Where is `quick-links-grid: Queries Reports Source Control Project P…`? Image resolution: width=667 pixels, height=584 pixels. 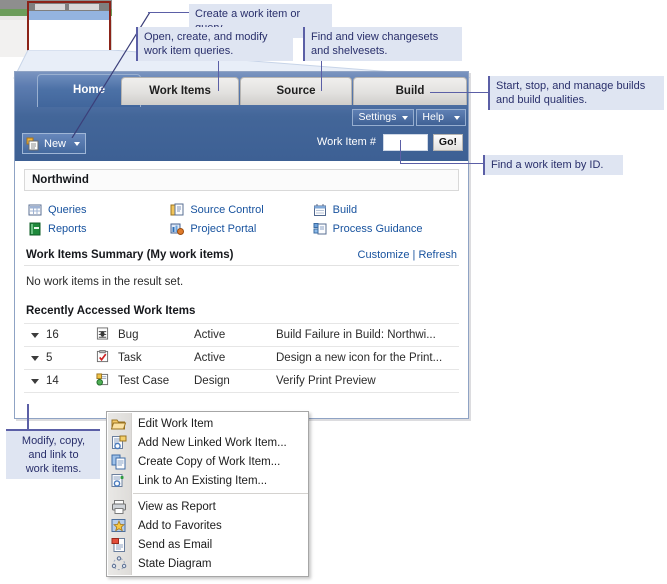 quick-links-grid: Queries Reports Source Control Project P… is located at coordinates (241, 219).